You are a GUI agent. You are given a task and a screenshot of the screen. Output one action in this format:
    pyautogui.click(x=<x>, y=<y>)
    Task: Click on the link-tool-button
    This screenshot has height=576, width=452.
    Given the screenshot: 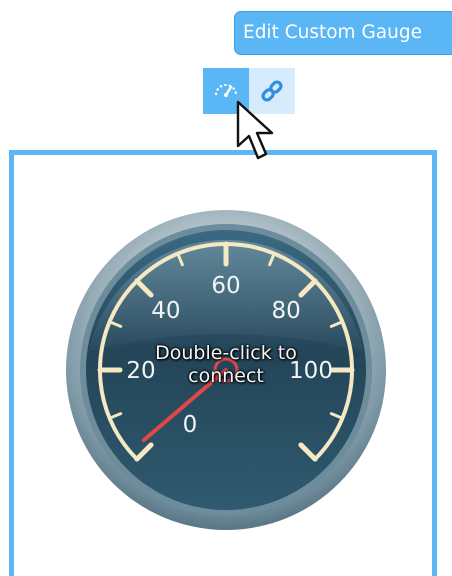 What is the action you would take?
    pyautogui.click(x=272, y=91)
    